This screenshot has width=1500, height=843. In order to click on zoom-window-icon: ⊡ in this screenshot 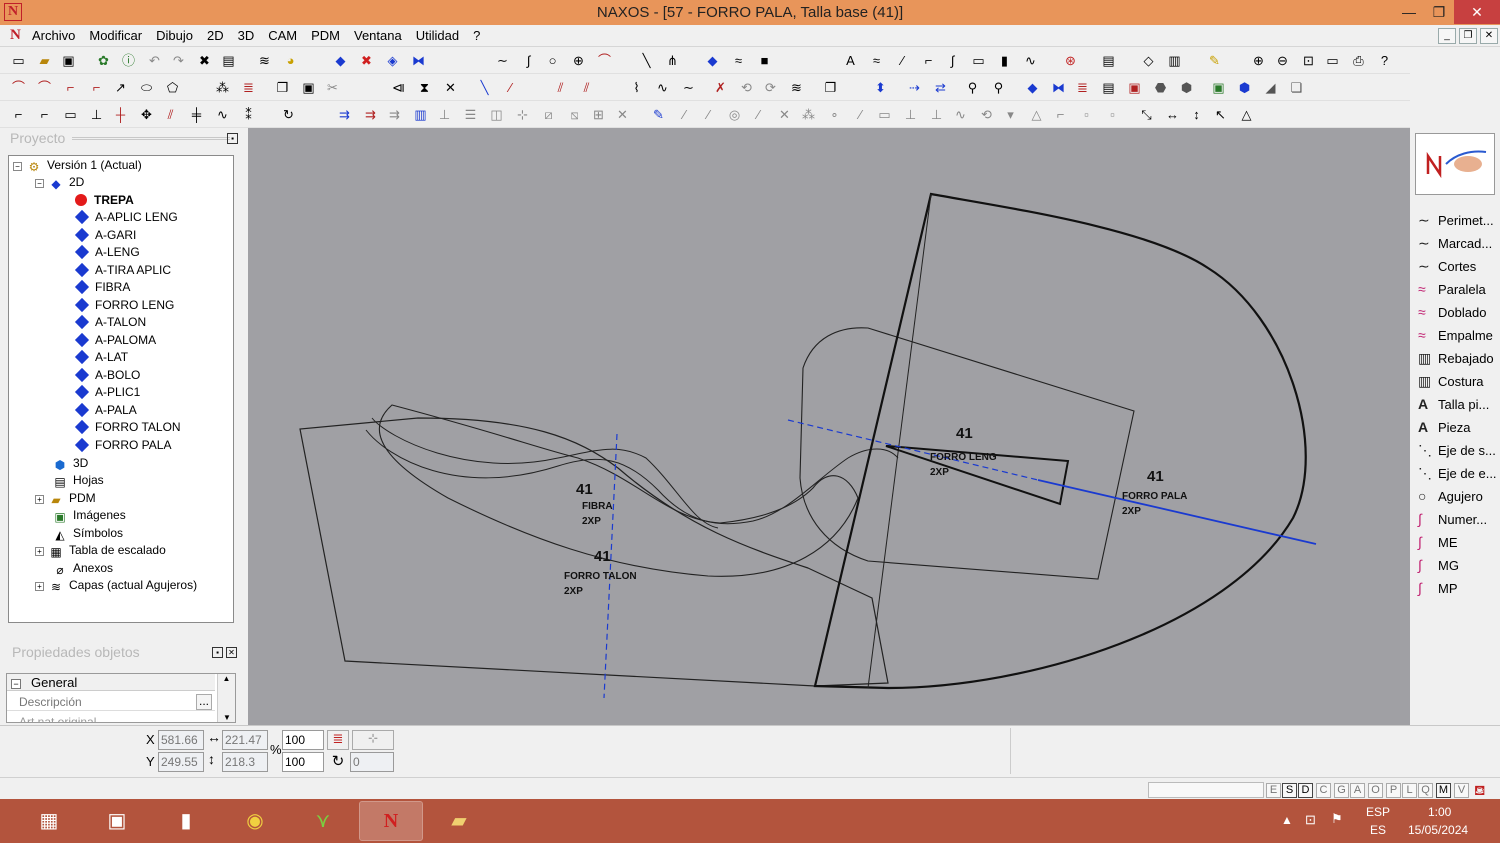, I will do `click(1308, 61)`.